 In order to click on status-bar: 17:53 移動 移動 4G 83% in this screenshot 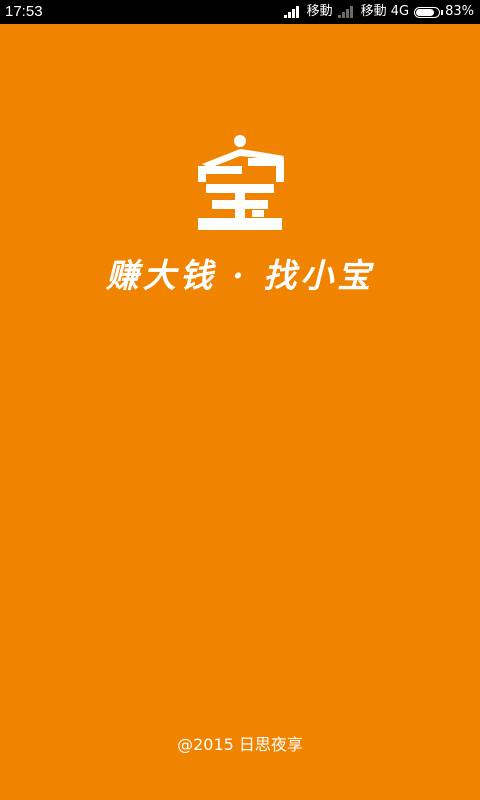, I will do `click(240, 12)`.